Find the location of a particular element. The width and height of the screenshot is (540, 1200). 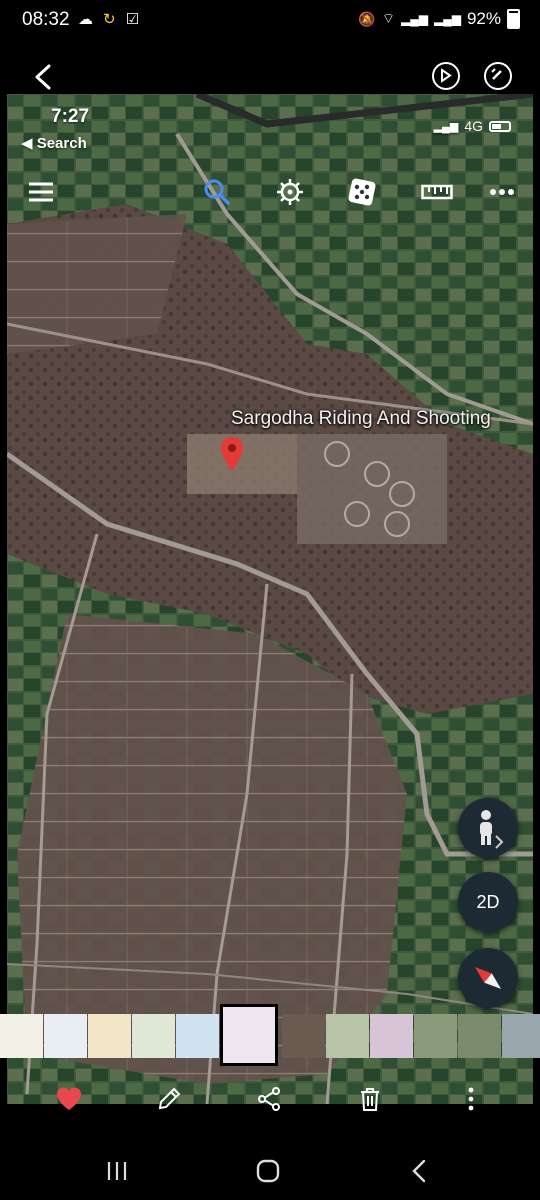

navigation-bar is located at coordinates (270, 1170).